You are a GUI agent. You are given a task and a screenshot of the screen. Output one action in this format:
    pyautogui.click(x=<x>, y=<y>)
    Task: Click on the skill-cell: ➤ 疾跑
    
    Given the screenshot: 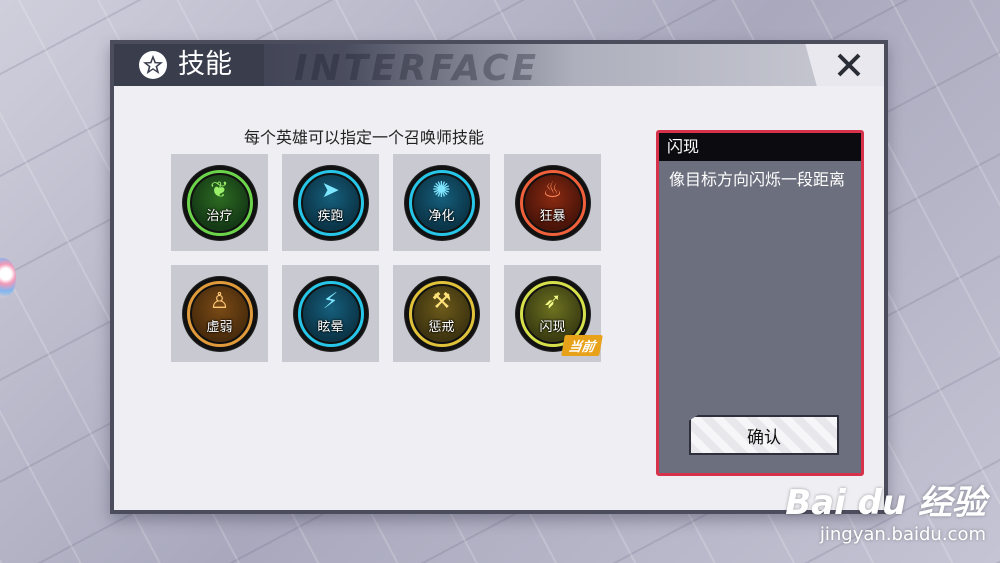 What is the action you would take?
    pyautogui.click(x=330, y=202)
    